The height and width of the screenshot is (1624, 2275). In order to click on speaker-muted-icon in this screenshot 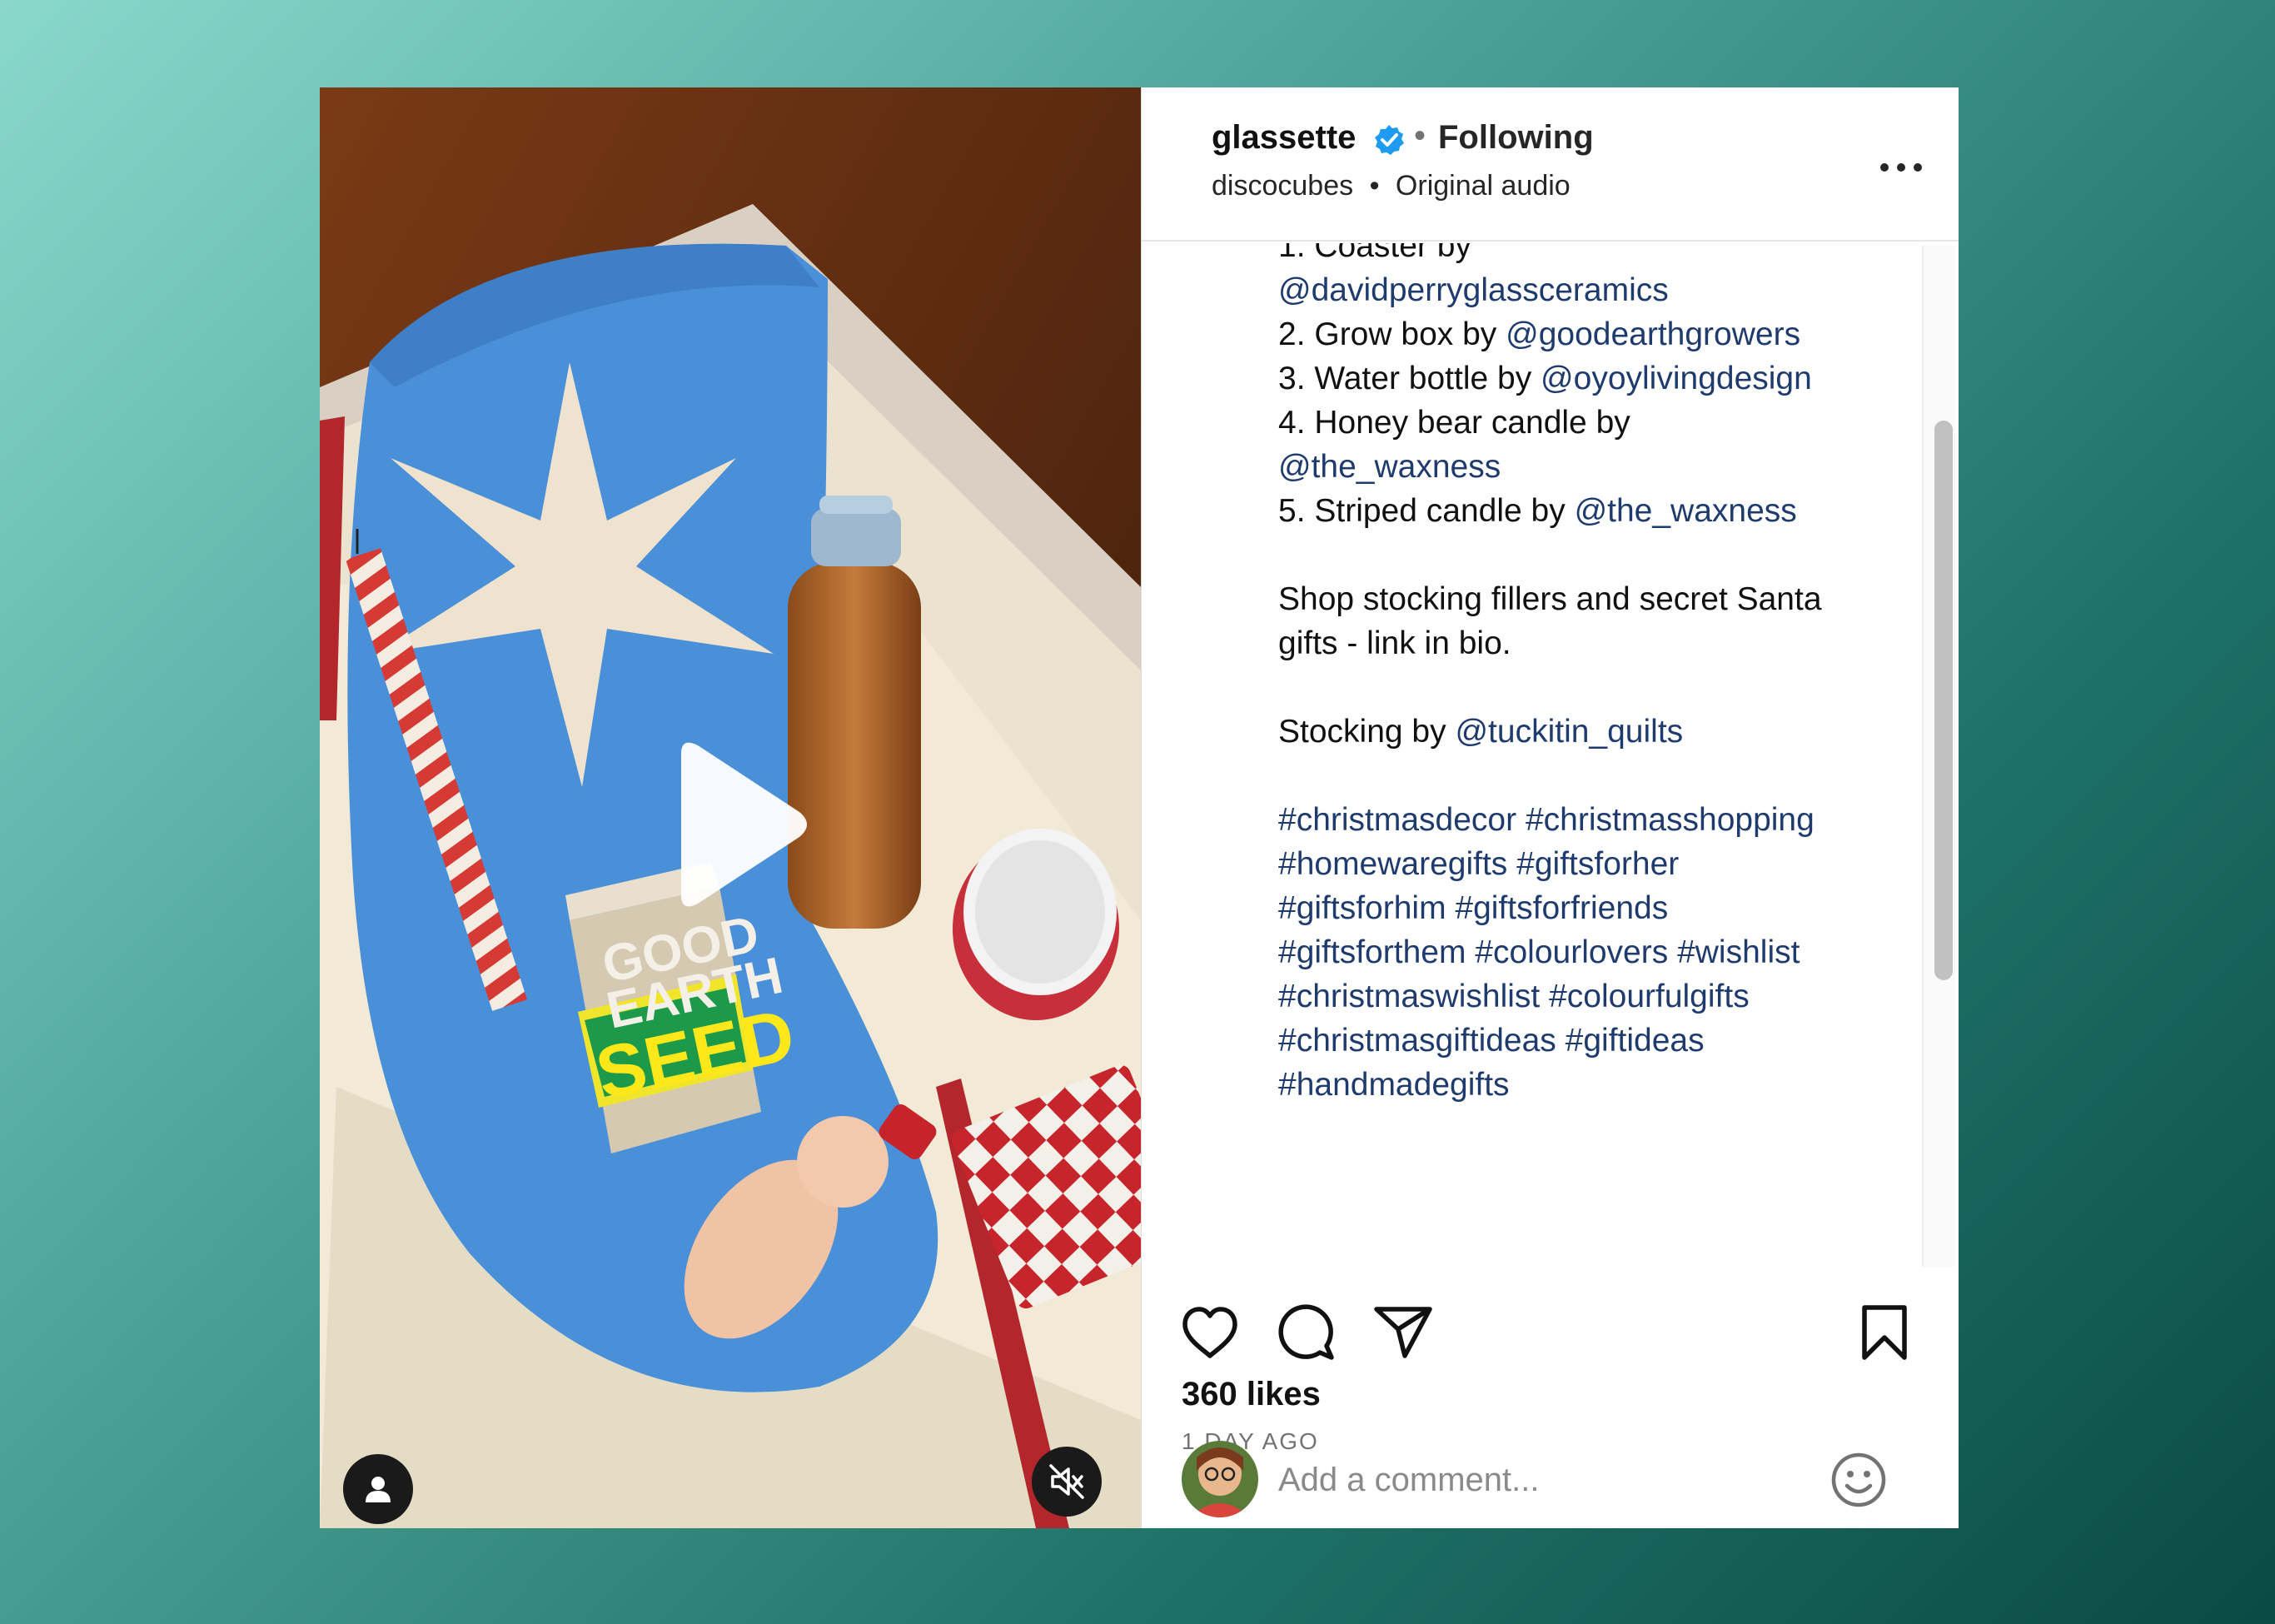, I will do `click(1066, 1482)`.